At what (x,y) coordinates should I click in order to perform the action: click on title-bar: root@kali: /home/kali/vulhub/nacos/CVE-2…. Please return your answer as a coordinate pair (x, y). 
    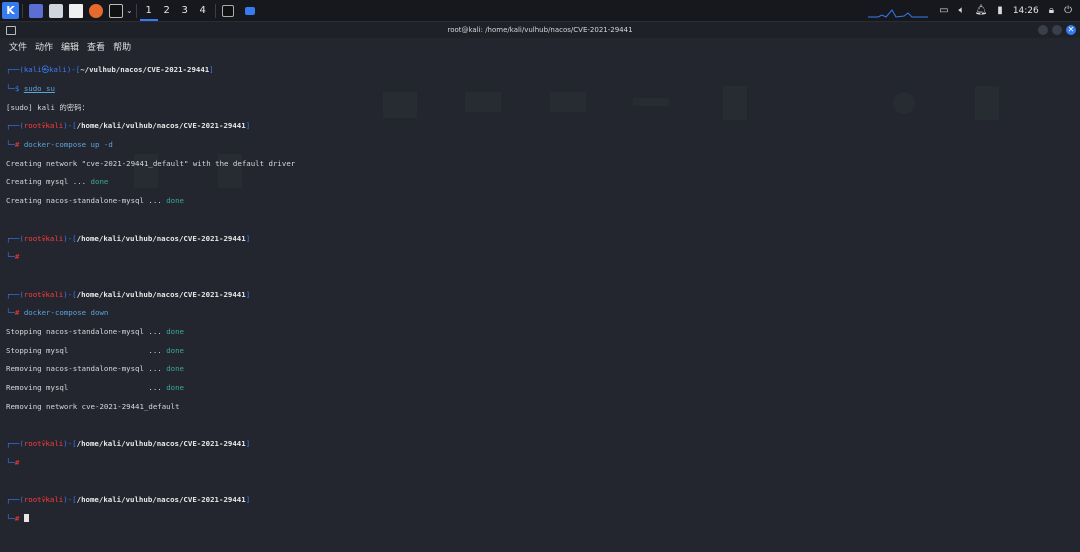
    Looking at the image, I should click on (540, 30).